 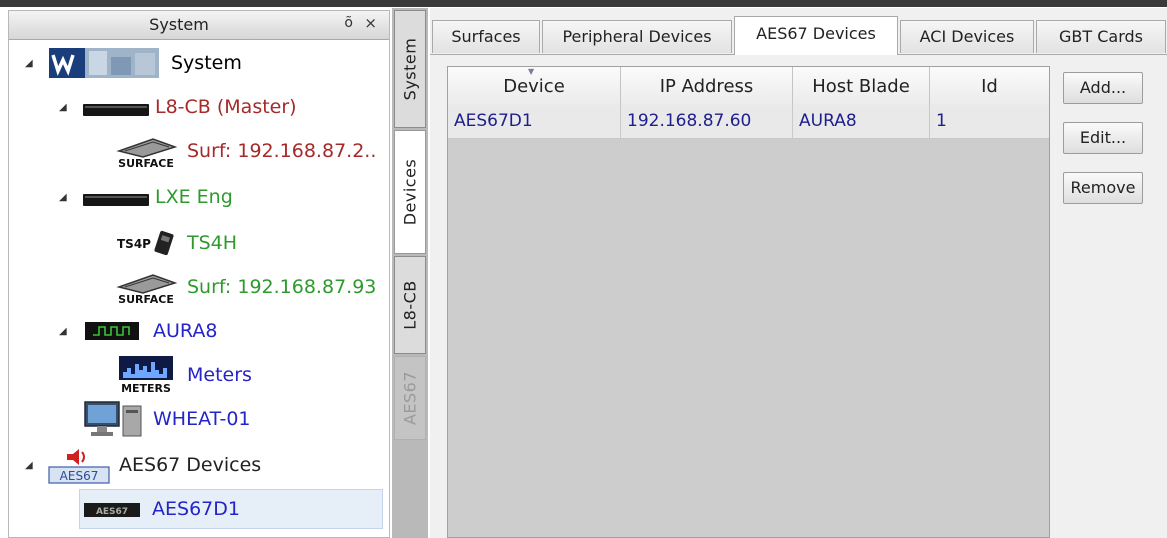 I want to click on cell-ip-address: 192.168.87.60, so click(x=707, y=121).